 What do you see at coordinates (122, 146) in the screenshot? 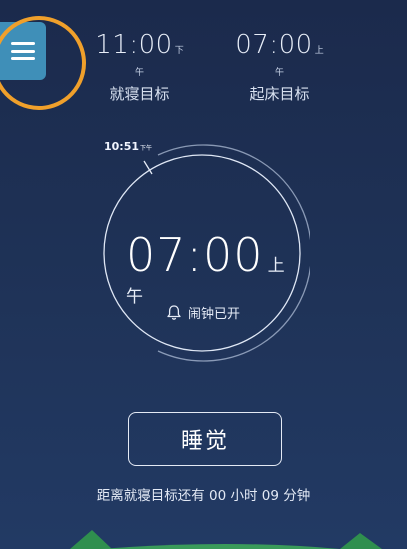
I see `current-time-value: 10:51` at bounding box center [122, 146].